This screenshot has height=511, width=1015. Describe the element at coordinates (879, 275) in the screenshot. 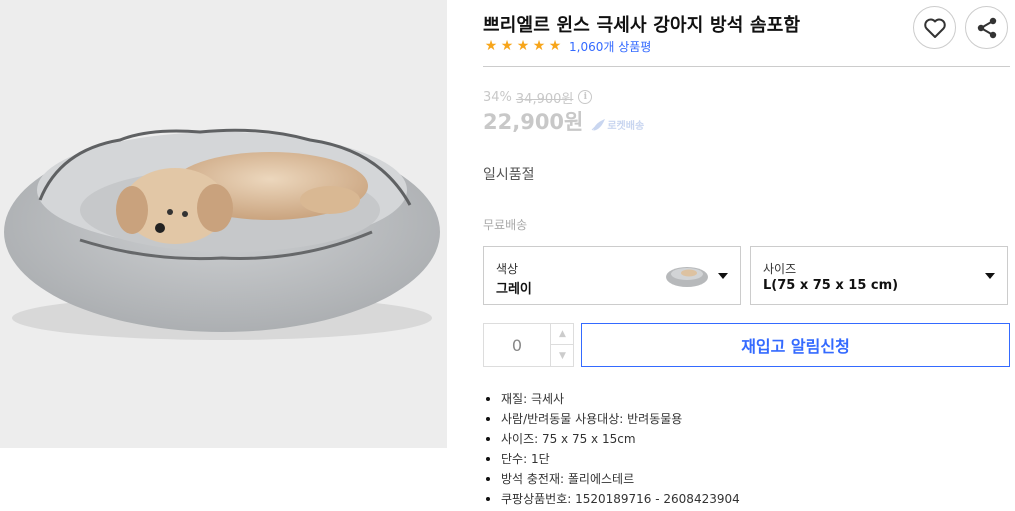

I see `size-option-select: 사이즈 L(75 x 75 x 15 cm)` at that location.